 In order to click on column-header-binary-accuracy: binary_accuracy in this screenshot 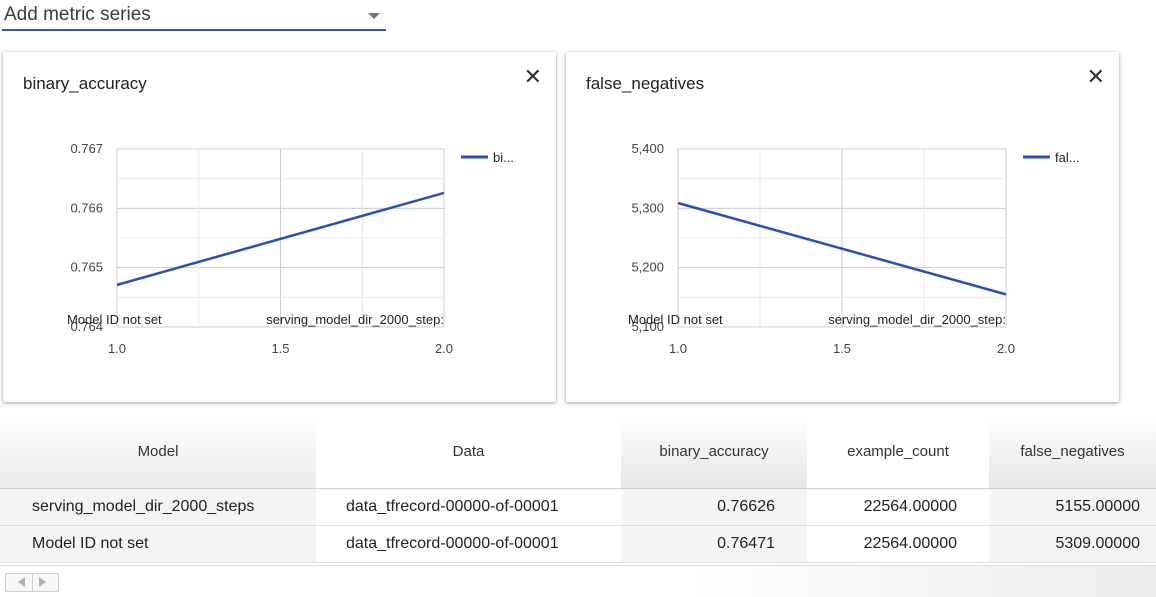, I will do `click(714, 452)`.